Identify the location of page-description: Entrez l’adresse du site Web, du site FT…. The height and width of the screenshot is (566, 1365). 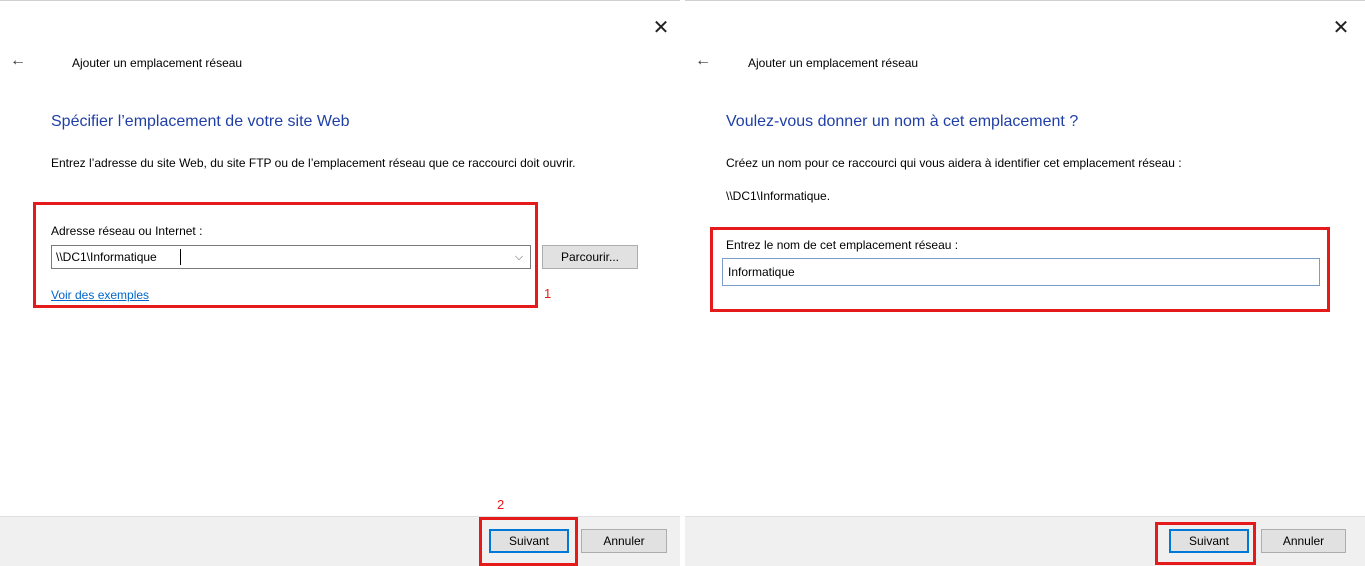
(313, 163).